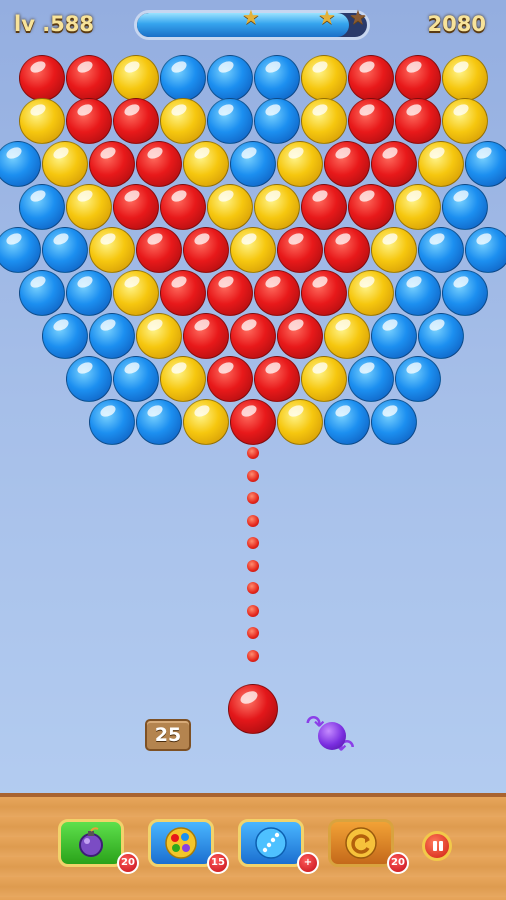 This screenshot has height=900, width=506. I want to click on rainbow-ball-icon, so click(181, 843).